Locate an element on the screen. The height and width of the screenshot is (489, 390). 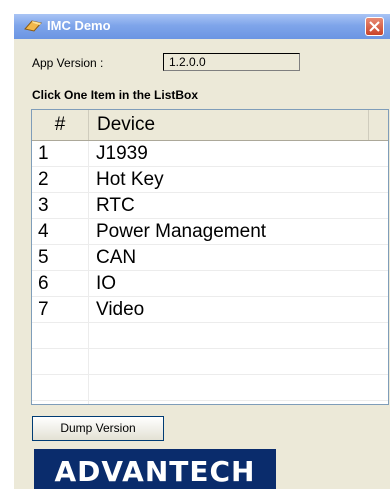
listbox-header: # Device is located at coordinates (210, 125).